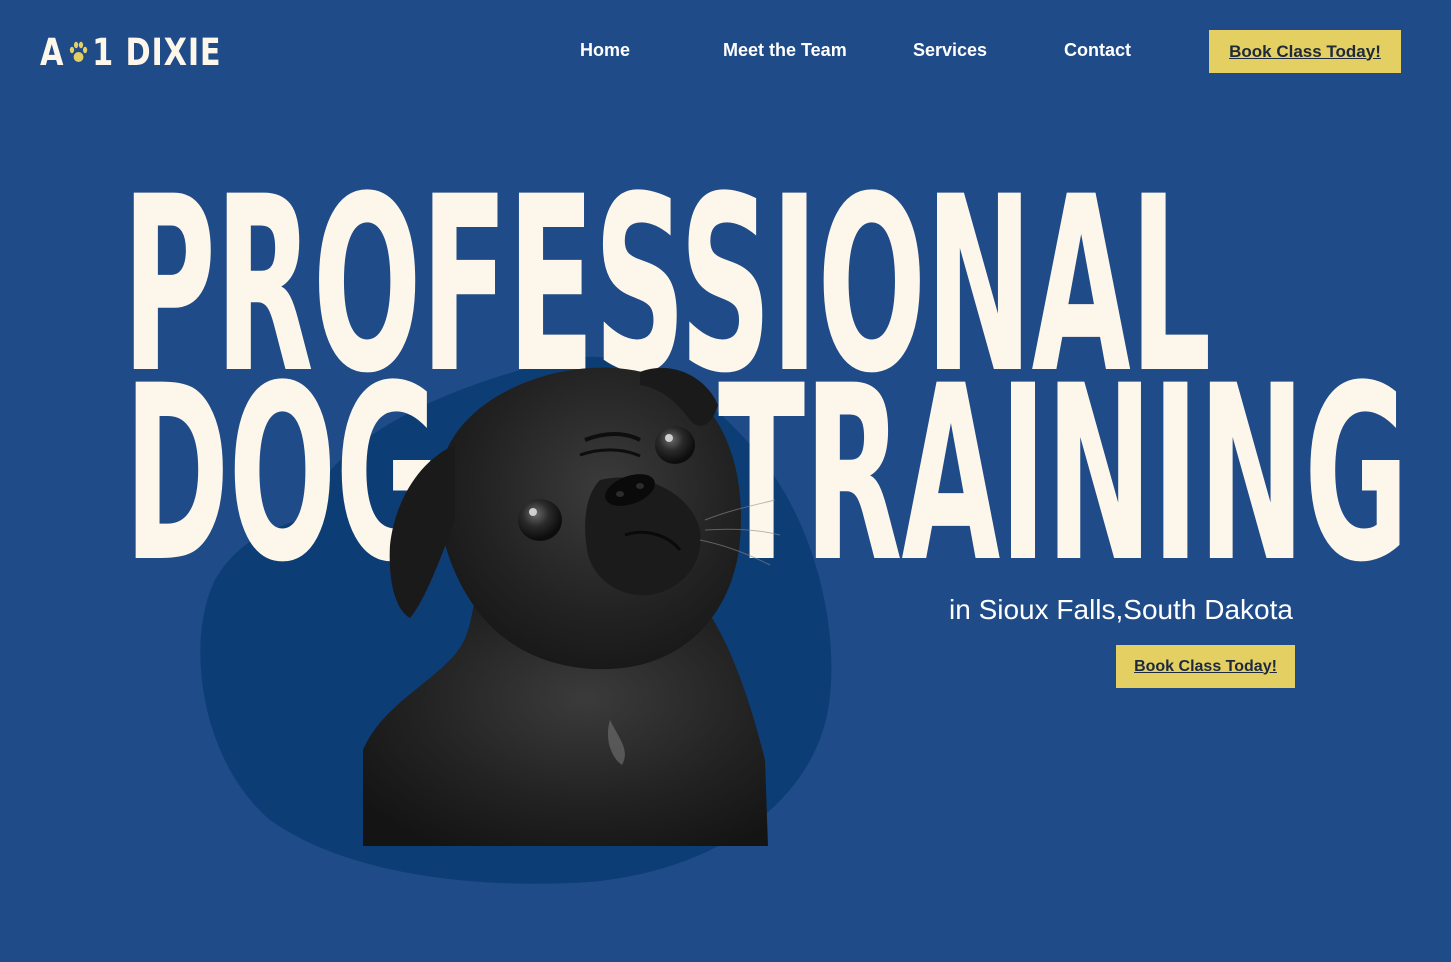  Describe the element at coordinates (572, 606) in the screenshot. I see `pug-image` at that location.